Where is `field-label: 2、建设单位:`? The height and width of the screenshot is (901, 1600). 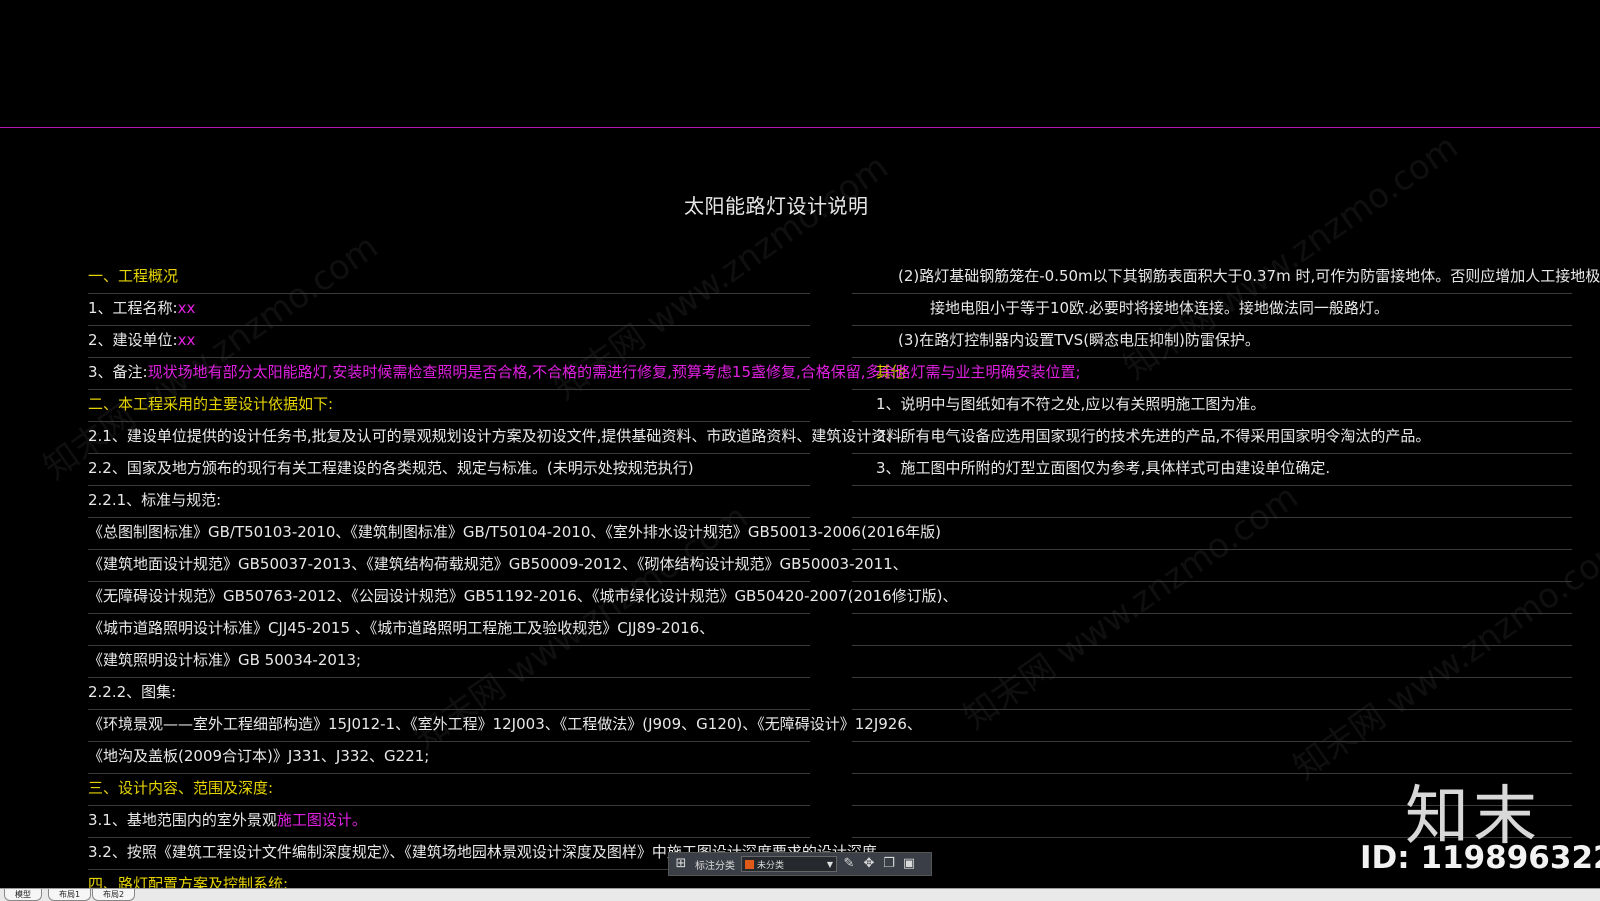 field-label: 2、建设单位: is located at coordinates (133, 340).